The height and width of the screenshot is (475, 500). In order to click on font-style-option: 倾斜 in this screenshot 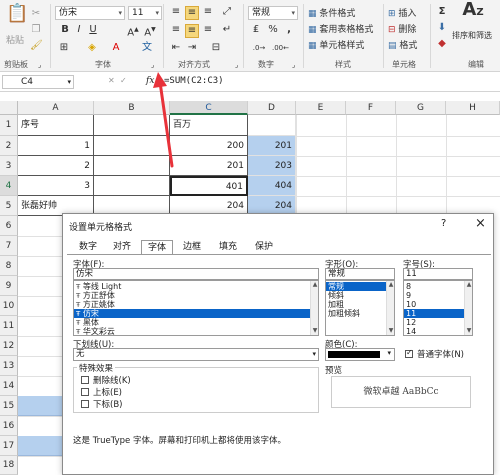, I will do `click(360, 295)`.